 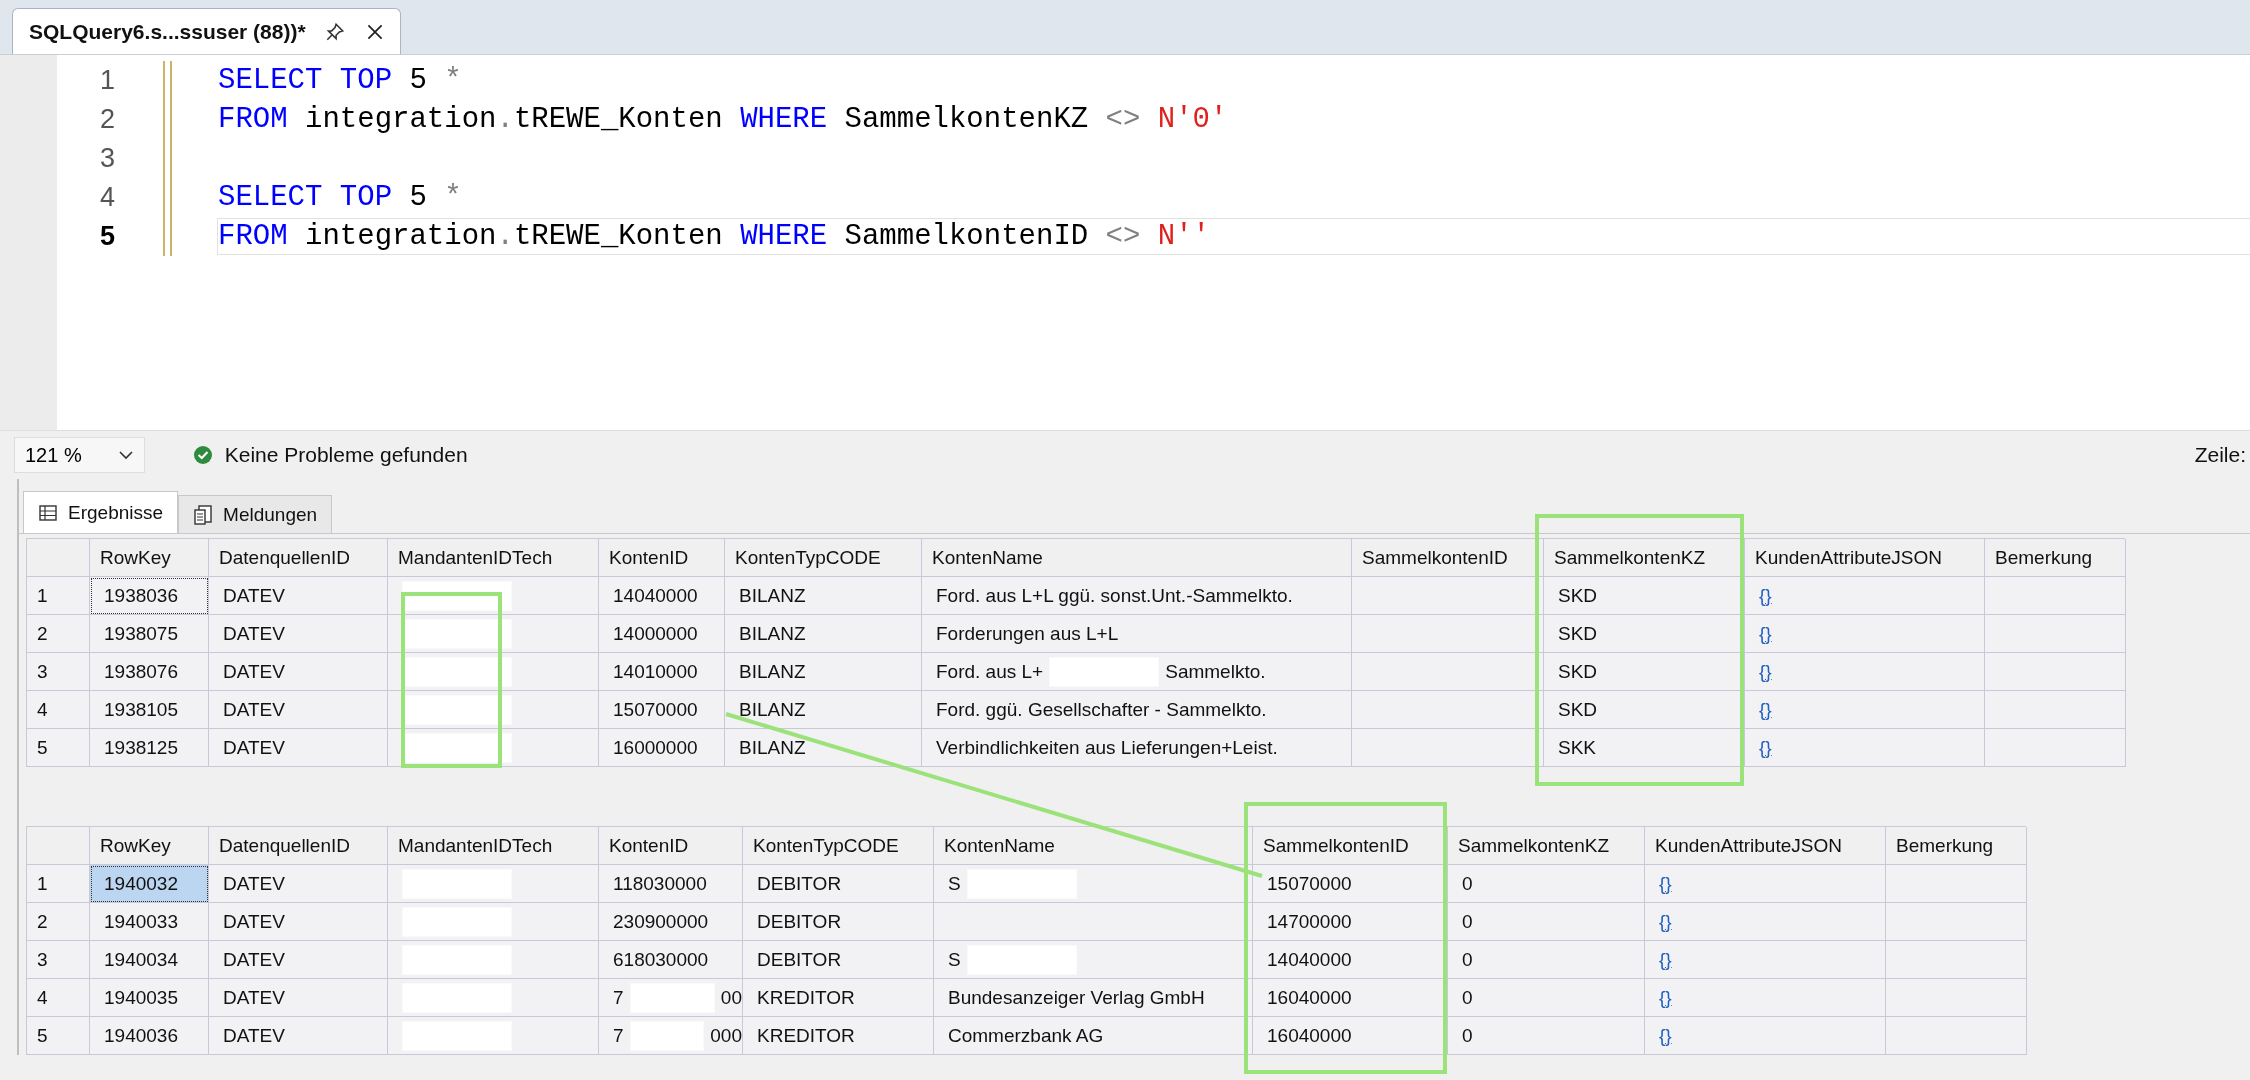 What do you see at coordinates (1137, 710) in the screenshot?
I see `table-cell: Ford. ggü. Gesellschafter - Sammelkto.` at bounding box center [1137, 710].